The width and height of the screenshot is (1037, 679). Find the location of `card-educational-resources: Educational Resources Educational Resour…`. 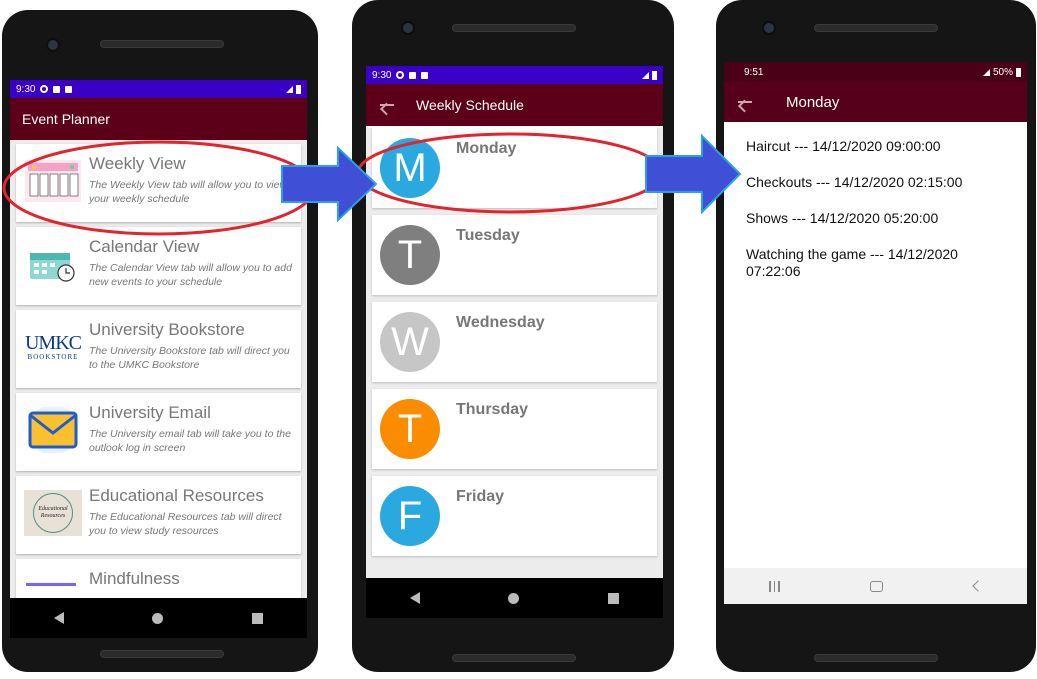

card-educational-resources: Educational Resources Educational Resour… is located at coordinates (158, 515).